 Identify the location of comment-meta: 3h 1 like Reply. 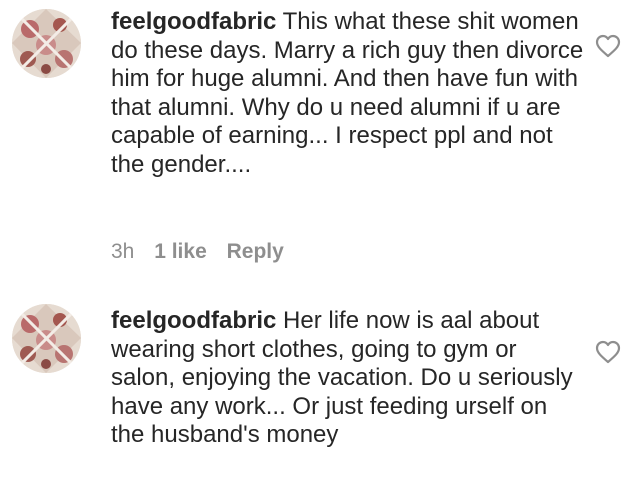
(204, 252).